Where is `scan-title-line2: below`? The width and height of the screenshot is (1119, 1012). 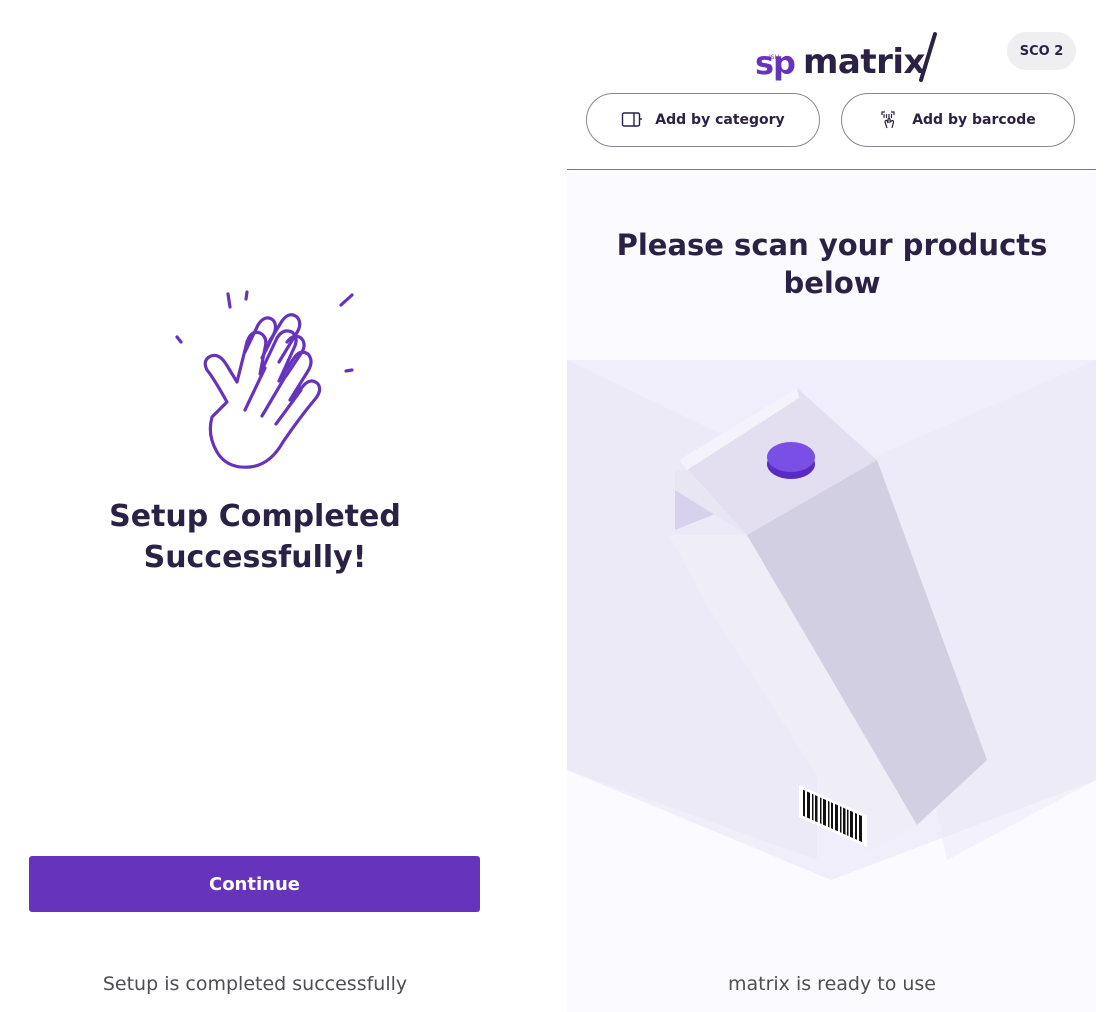
scan-title-line2: below is located at coordinates (832, 283).